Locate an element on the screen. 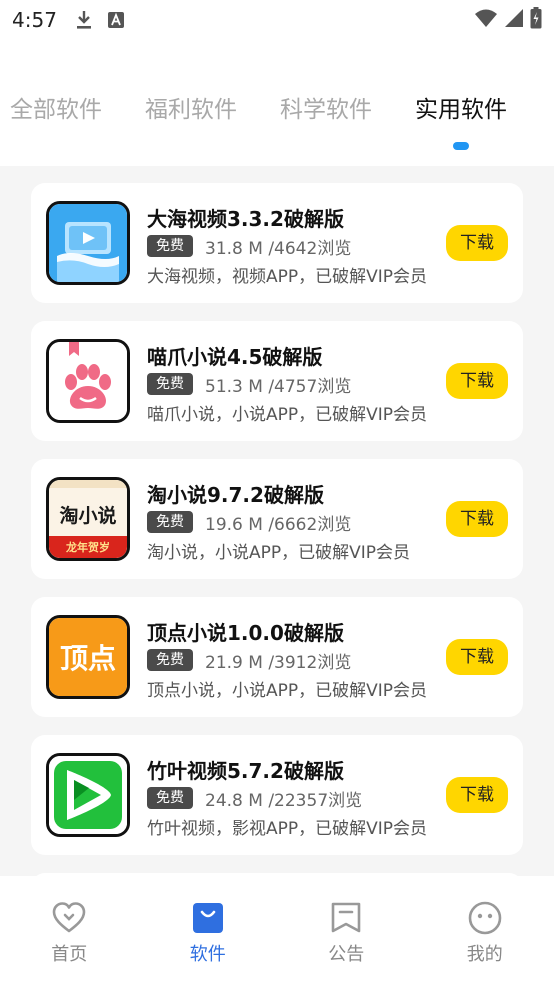 This screenshot has height=984, width=554. bamboo-video-app-icon is located at coordinates (88, 795).